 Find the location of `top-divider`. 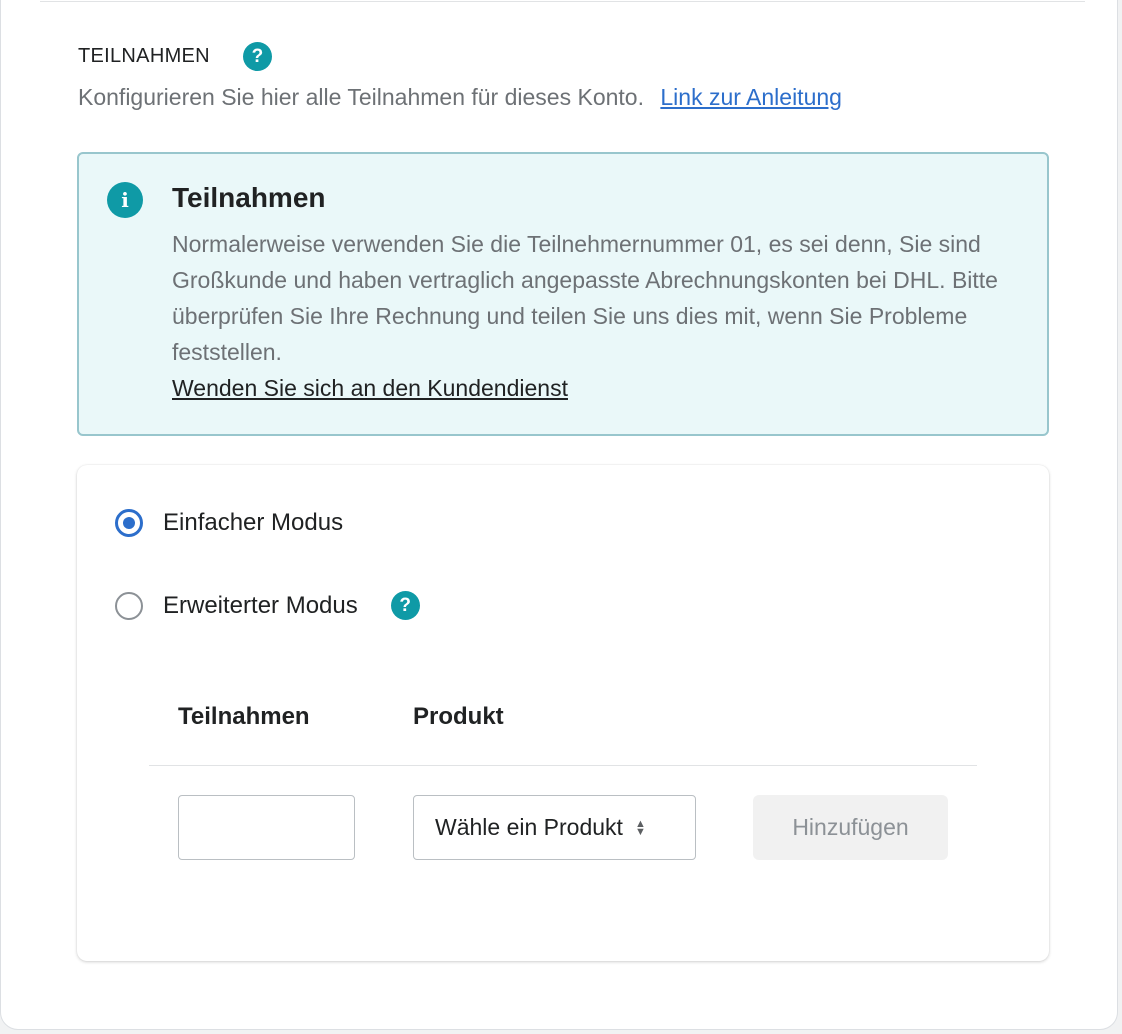

top-divider is located at coordinates (562, 1).